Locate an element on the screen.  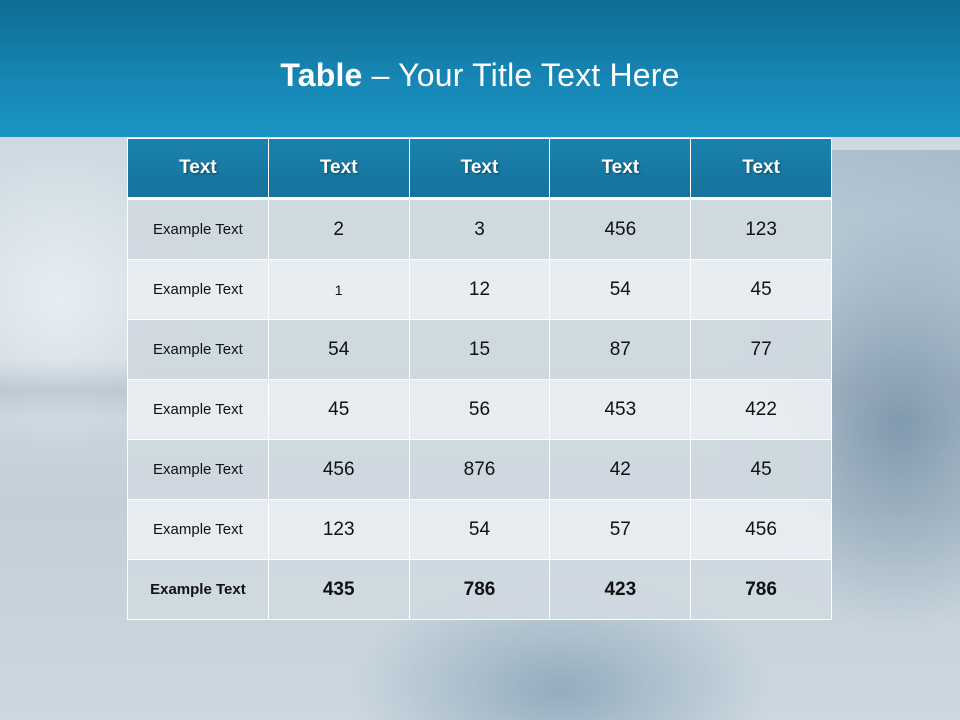
table-cell: 876 is located at coordinates (479, 469).